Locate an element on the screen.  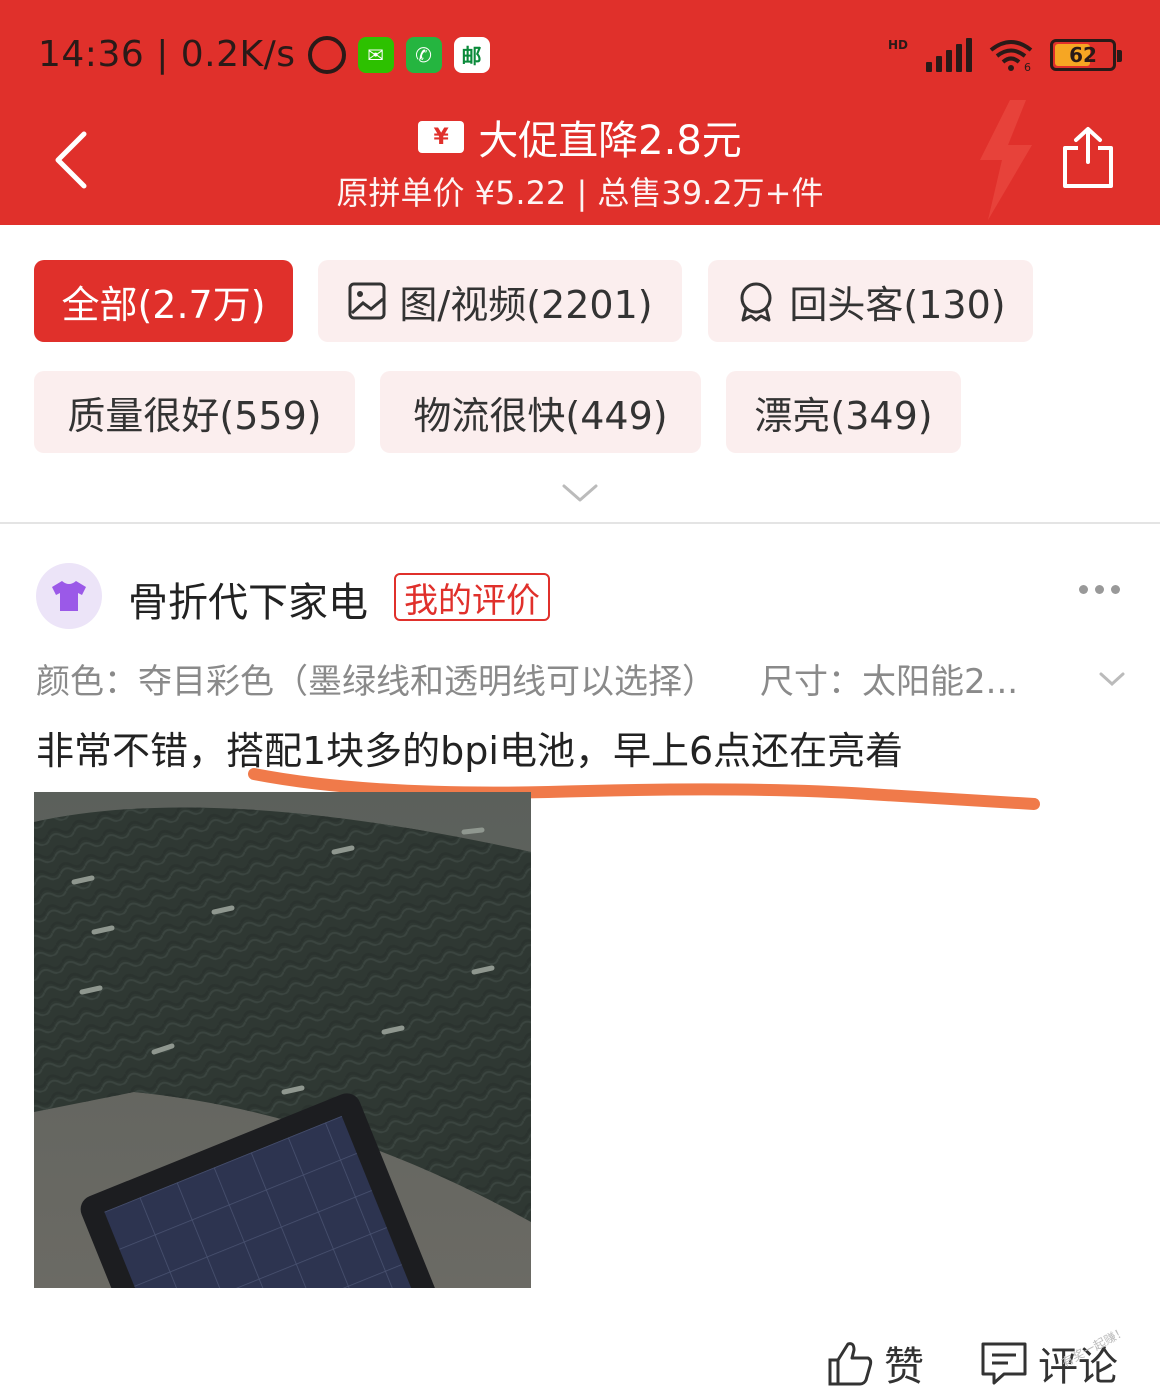
phone-icon: ✆ is located at coordinates (423, 54).